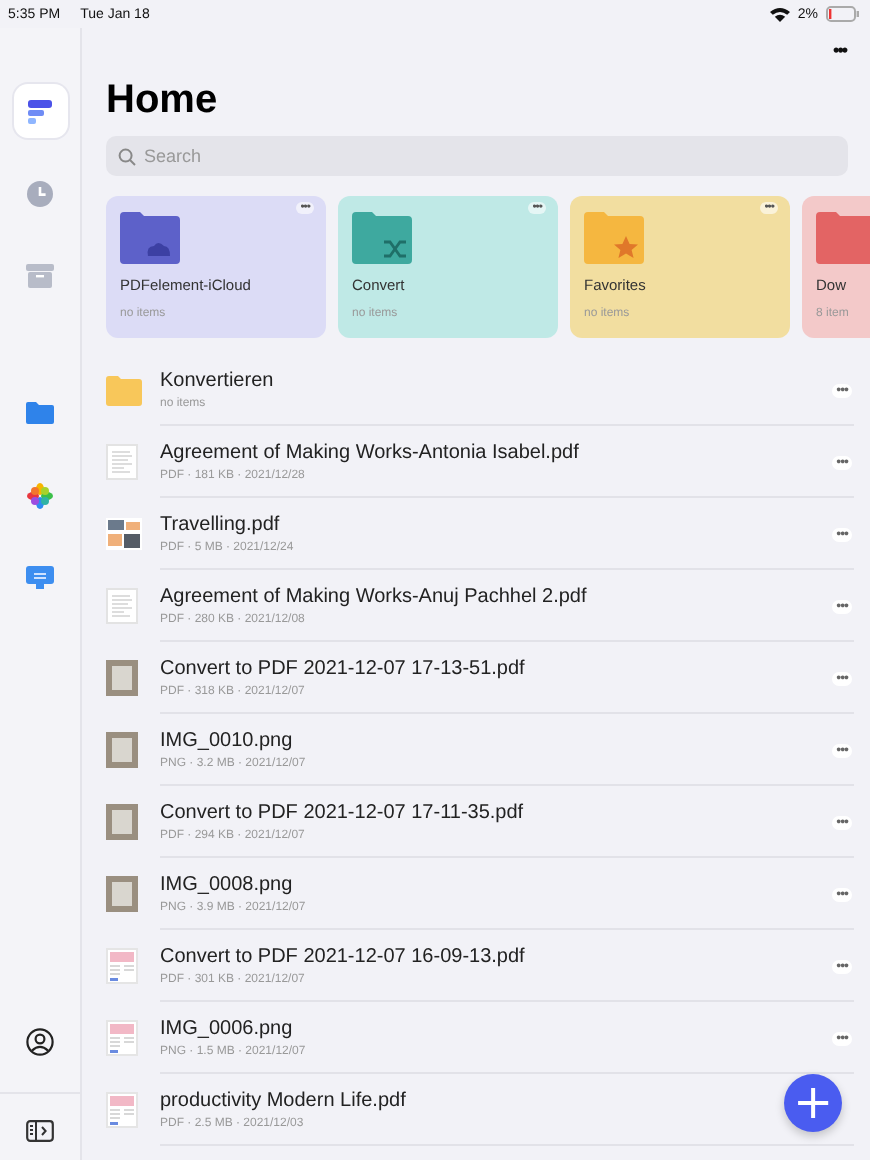 The image size is (870, 1160). Describe the element at coordinates (342, 813) in the screenshot. I see `file-name: Convert to PDF 2021-12-07 17-11-35.pdf` at that location.